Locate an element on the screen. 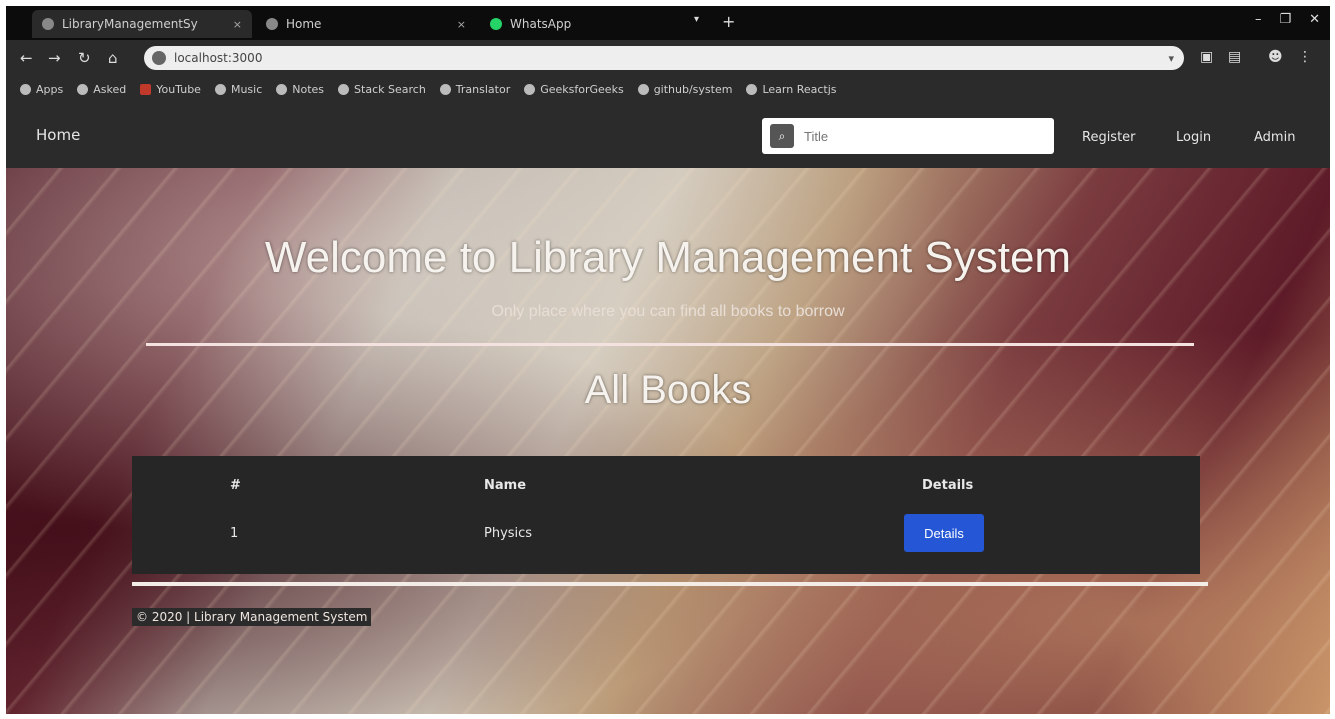 This screenshot has height=719, width=1335. footer-text: © 2020 | Library Management System is located at coordinates (252, 617).